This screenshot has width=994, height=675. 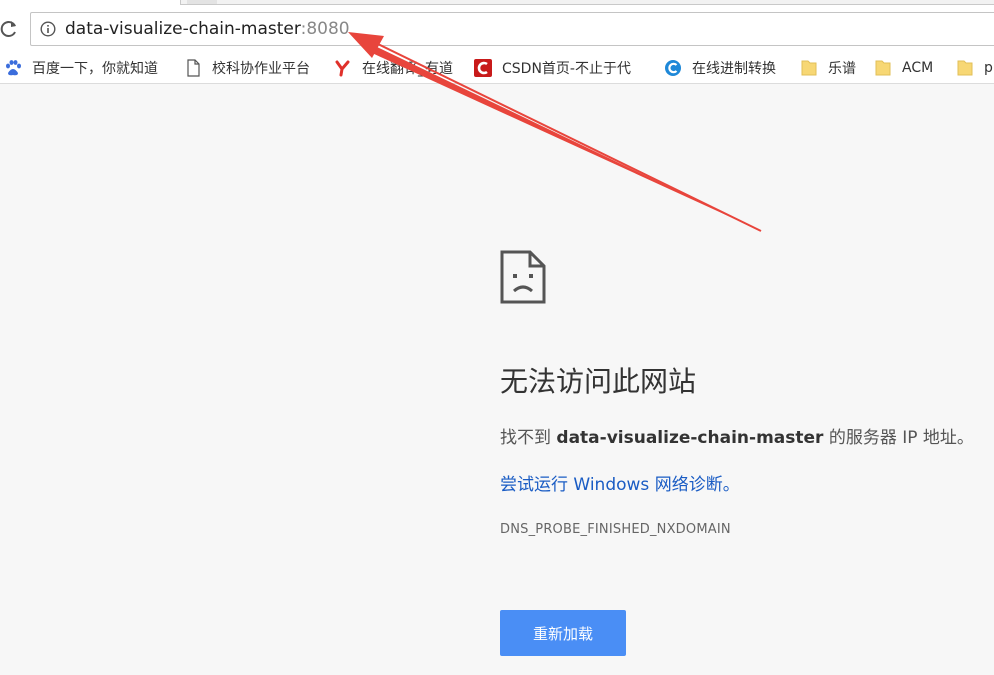 What do you see at coordinates (483, 68) in the screenshot?
I see `csdn-icon` at bounding box center [483, 68].